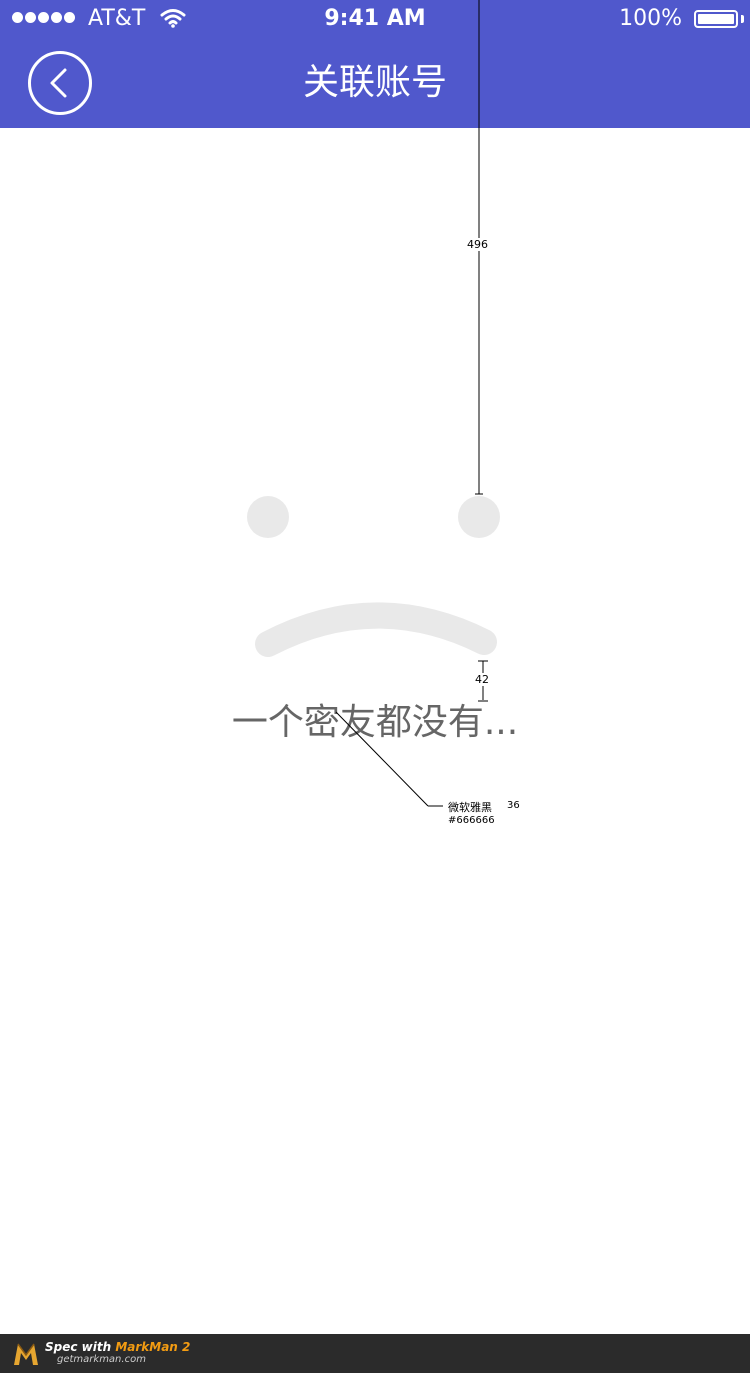 The height and width of the screenshot is (1373, 750). Describe the element at coordinates (26, 1354) in the screenshot. I see `markman-logo-icon` at that location.